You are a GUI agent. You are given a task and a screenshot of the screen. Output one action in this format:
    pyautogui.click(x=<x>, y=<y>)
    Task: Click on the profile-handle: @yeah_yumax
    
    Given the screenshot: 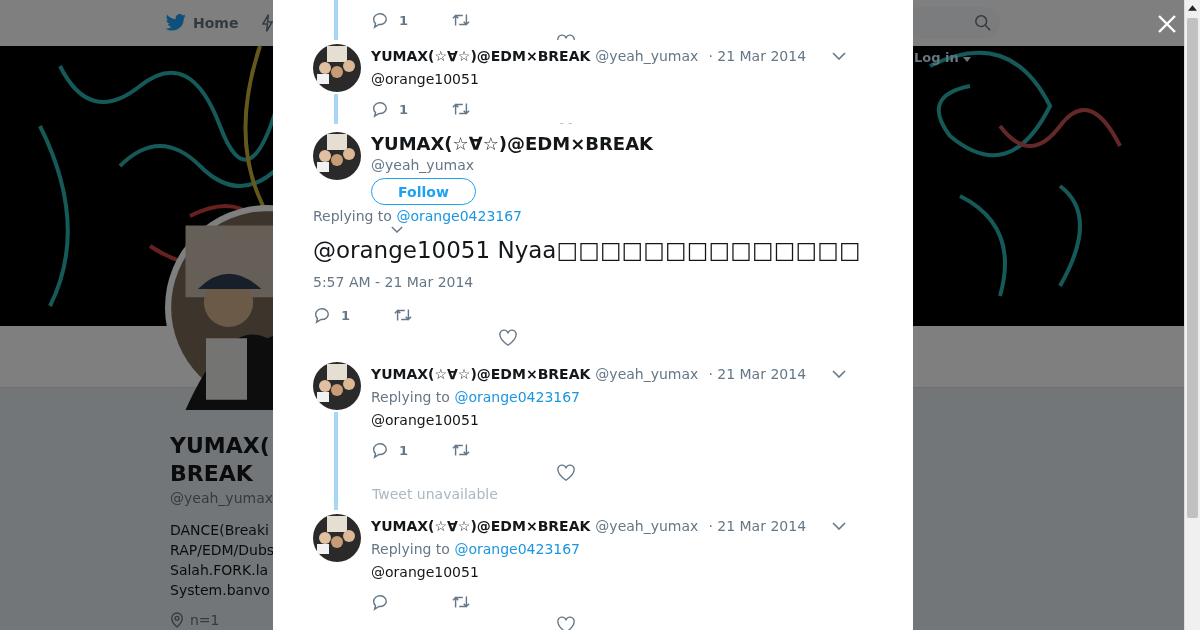 What is the action you would take?
    pyautogui.click(x=221, y=498)
    